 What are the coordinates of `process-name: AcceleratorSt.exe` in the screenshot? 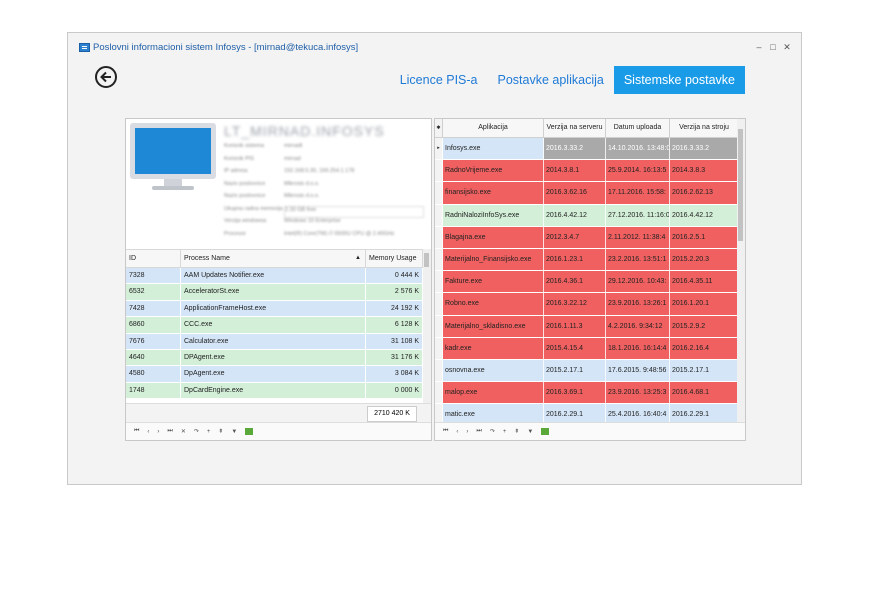 It's located at (273, 292).